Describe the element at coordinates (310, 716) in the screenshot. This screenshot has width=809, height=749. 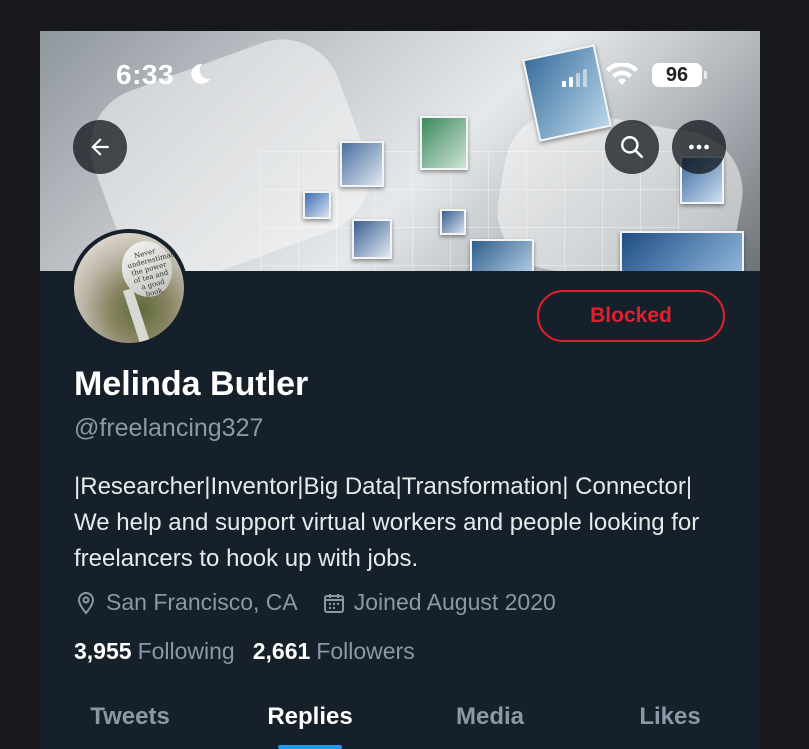
I see `tab-label: Replies` at that location.